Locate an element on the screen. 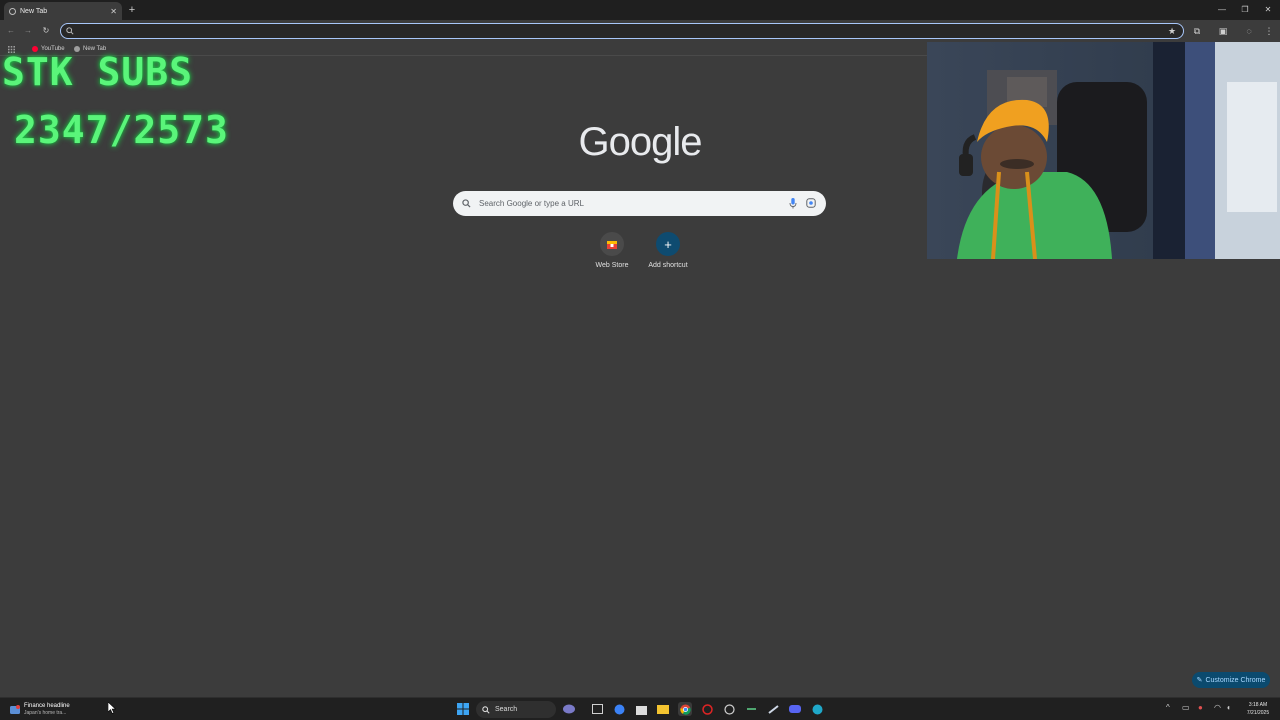  profile-icon: ◌ is located at coordinates (1249, 31).